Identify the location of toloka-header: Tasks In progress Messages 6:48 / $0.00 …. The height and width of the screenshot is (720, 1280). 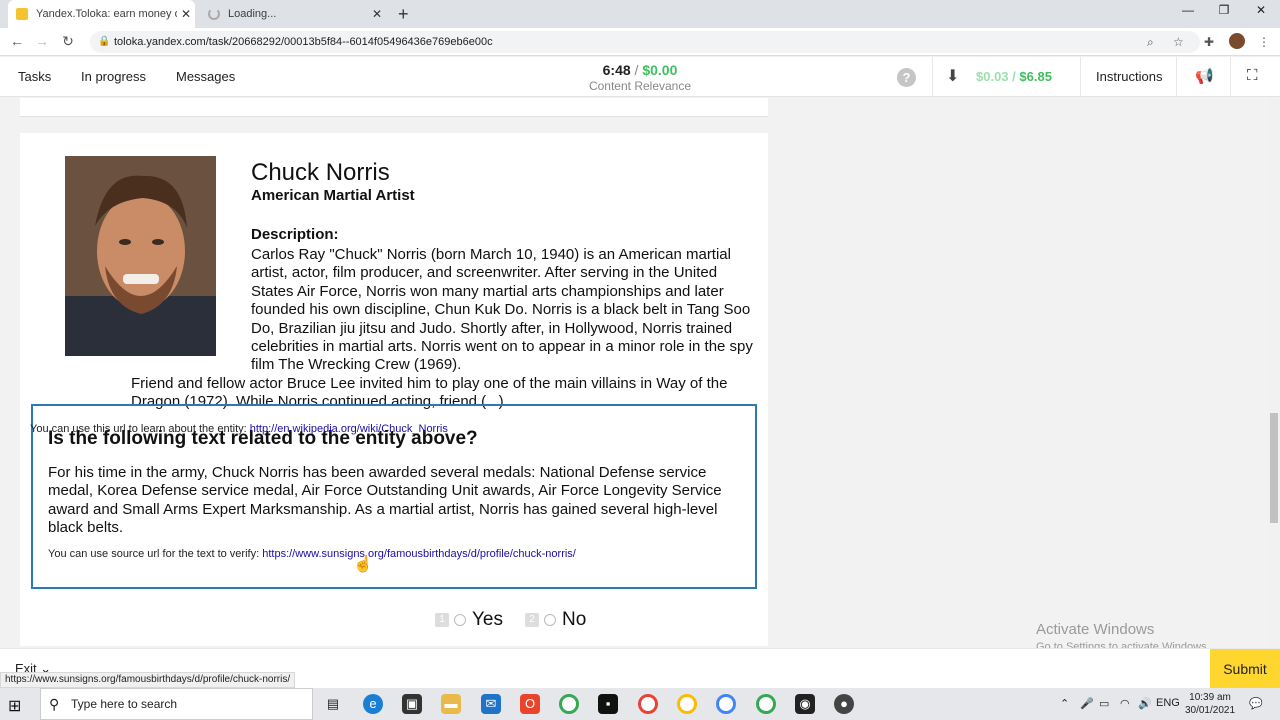
(640, 77).